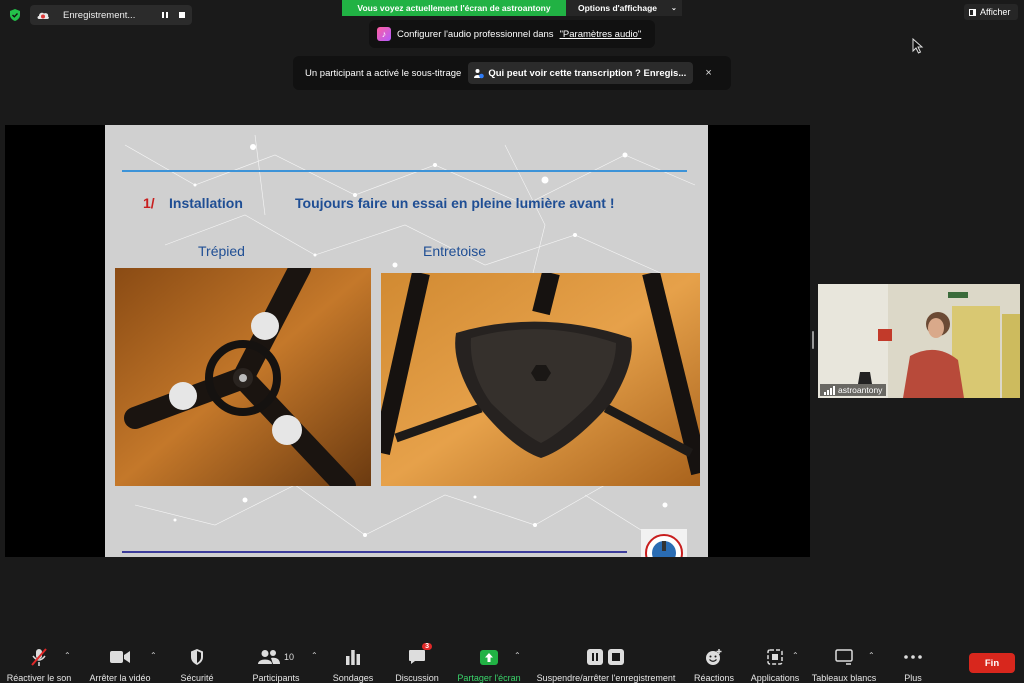 The image size is (1024, 683). What do you see at coordinates (617, 8) in the screenshot?
I see `view-options-label: Options d'affichage` at bounding box center [617, 8].